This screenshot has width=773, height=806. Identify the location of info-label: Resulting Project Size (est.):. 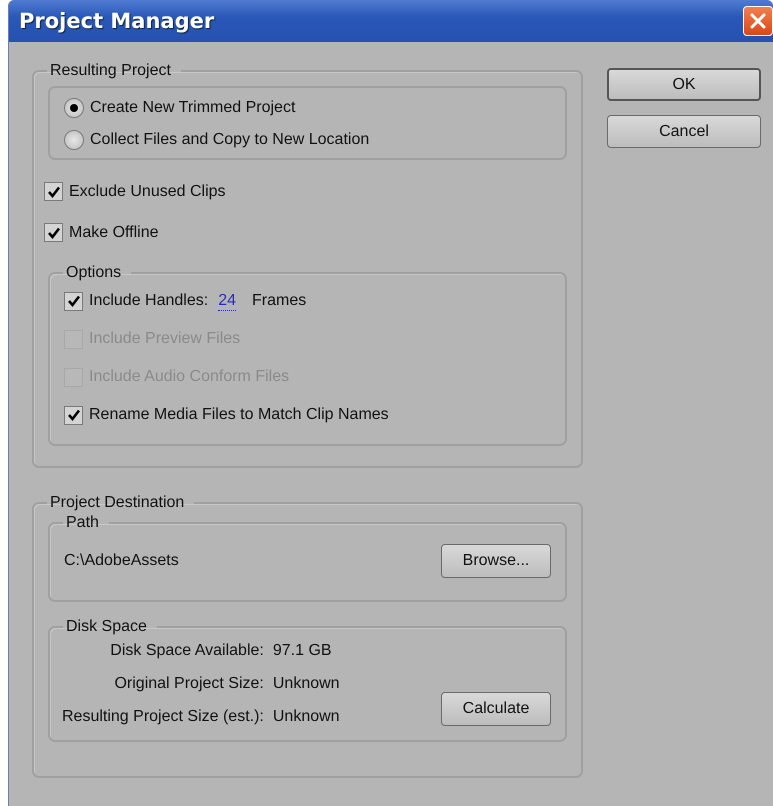
(163, 717).